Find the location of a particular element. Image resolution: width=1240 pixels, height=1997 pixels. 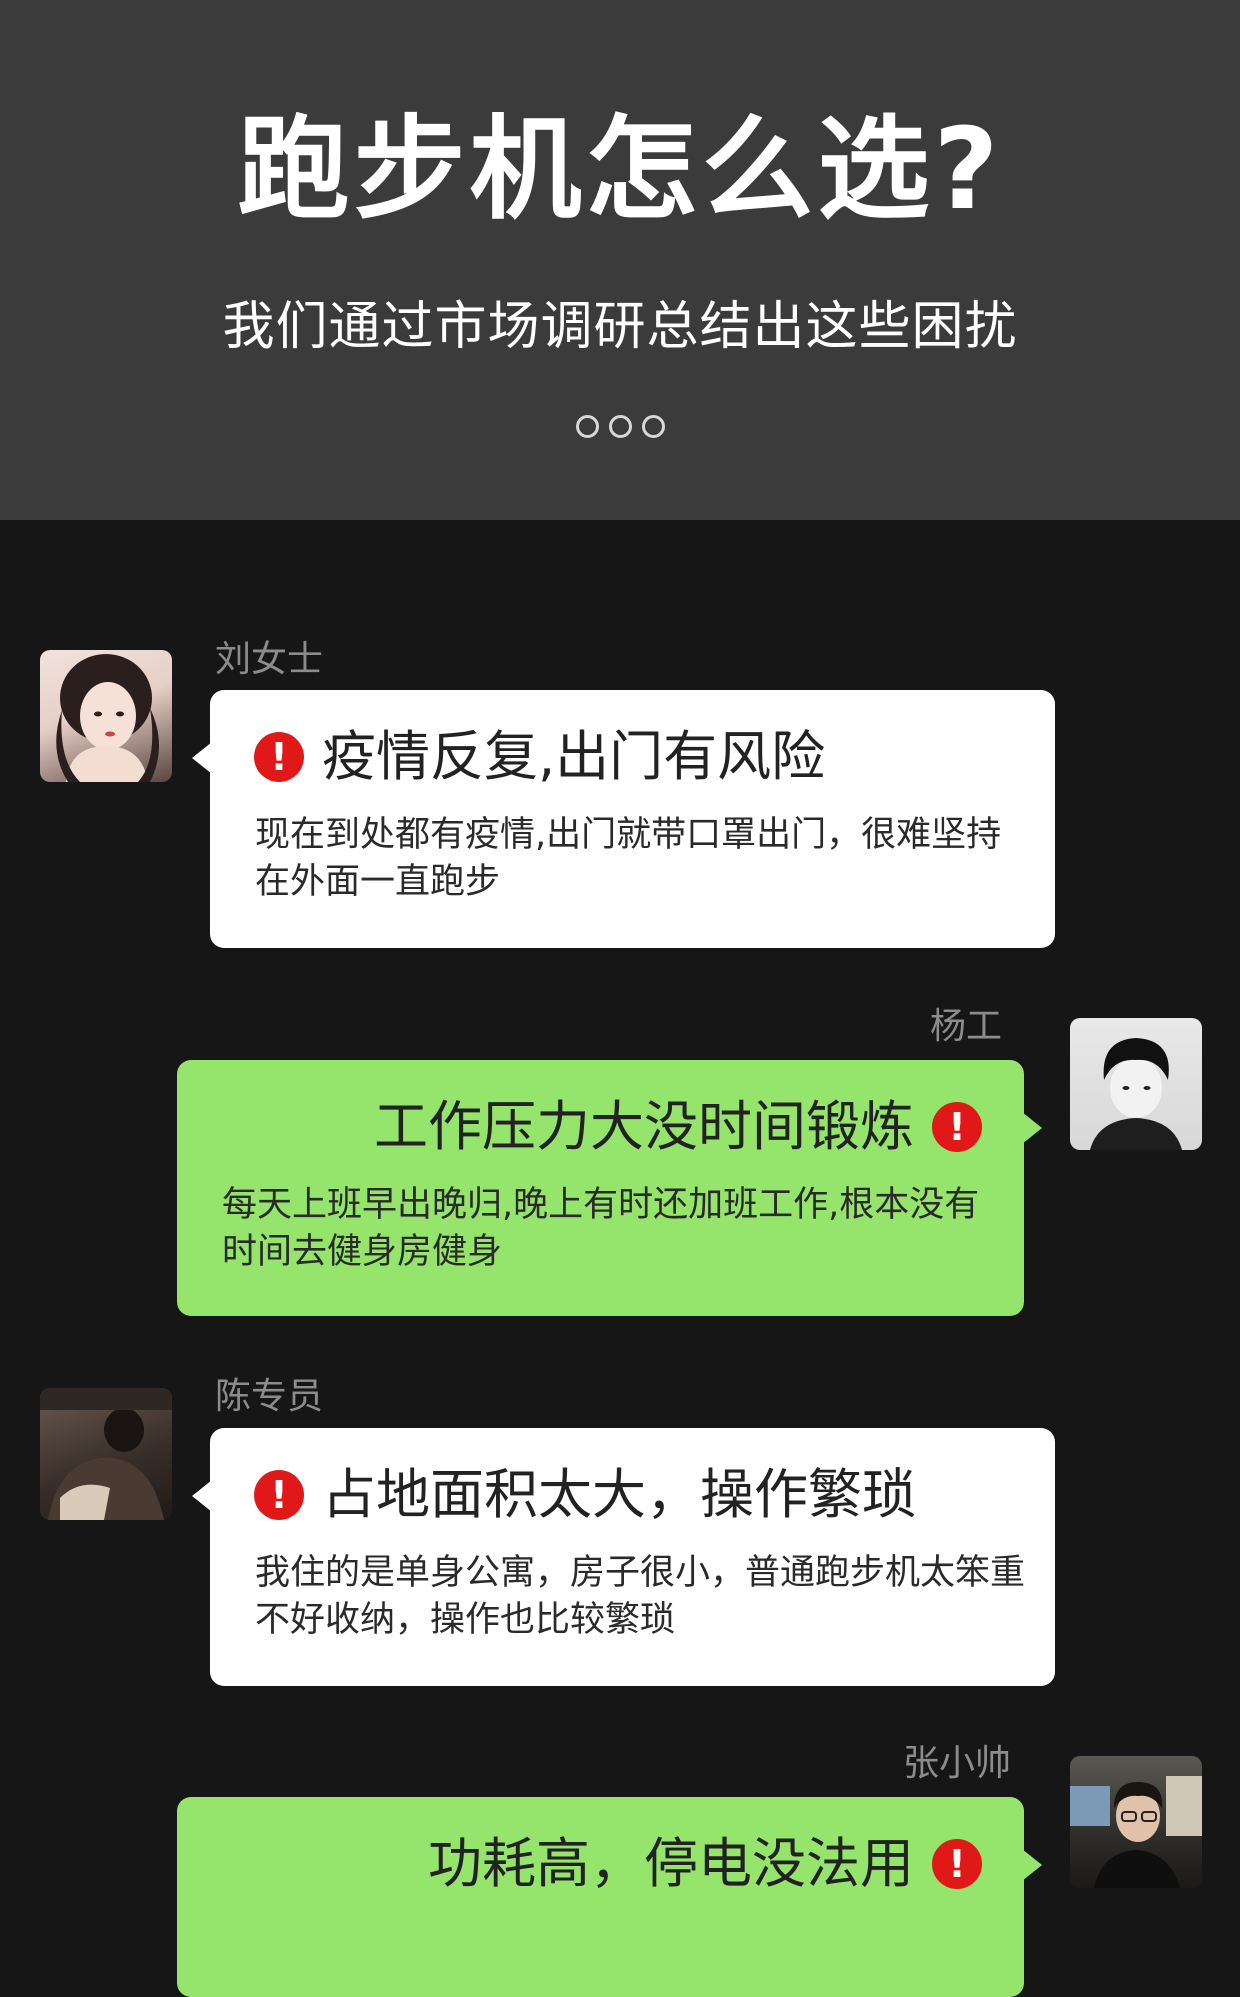

message-title: 工作压力大没时间锻炼 is located at coordinates (644, 1126).